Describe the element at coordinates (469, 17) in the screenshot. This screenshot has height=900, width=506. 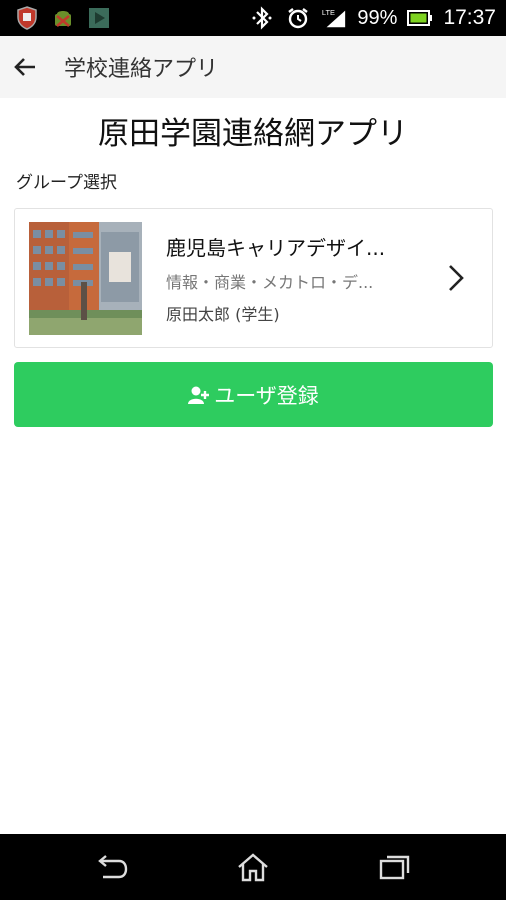
I see `clock: 17:37` at that location.